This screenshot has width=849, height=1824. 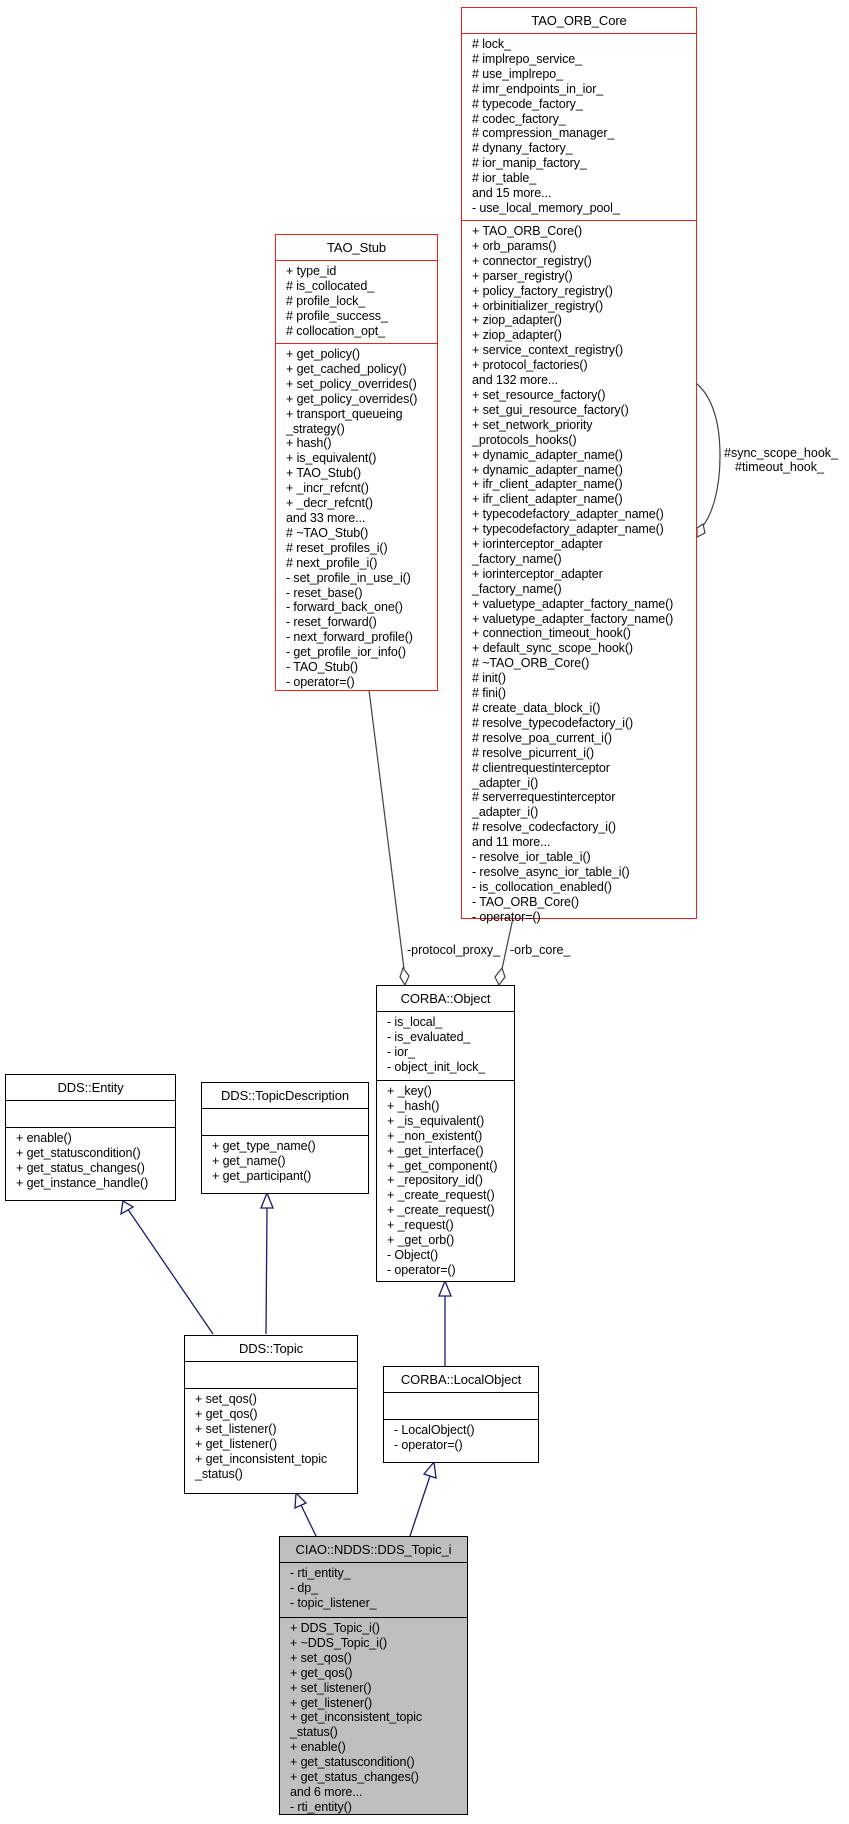 What do you see at coordinates (337, 315) in the screenshot?
I see `attribute-row: # profile_success_` at bounding box center [337, 315].